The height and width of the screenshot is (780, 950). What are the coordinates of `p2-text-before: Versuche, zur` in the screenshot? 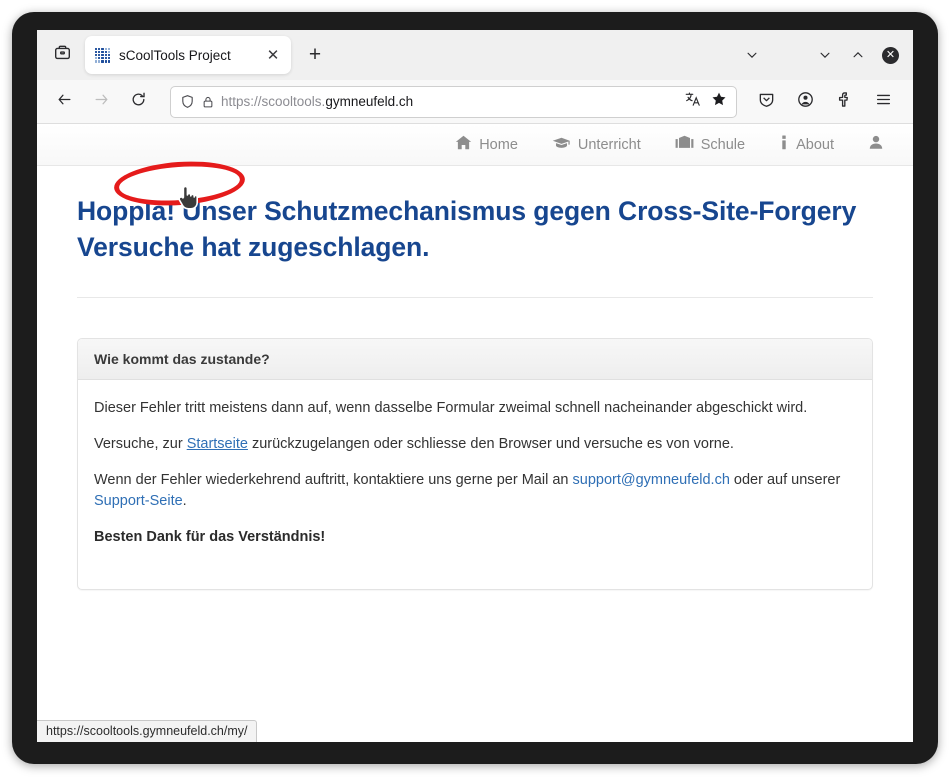 It's located at (140, 443).